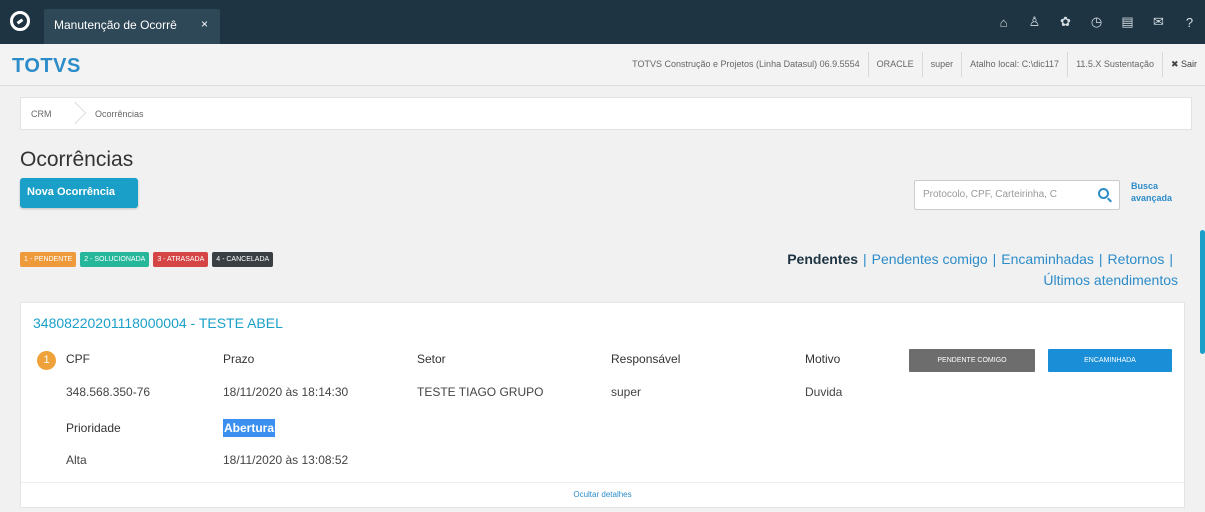 The width and height of the screenshot is (1205, 512). I want to click on search-icon, so click(1103, 193).